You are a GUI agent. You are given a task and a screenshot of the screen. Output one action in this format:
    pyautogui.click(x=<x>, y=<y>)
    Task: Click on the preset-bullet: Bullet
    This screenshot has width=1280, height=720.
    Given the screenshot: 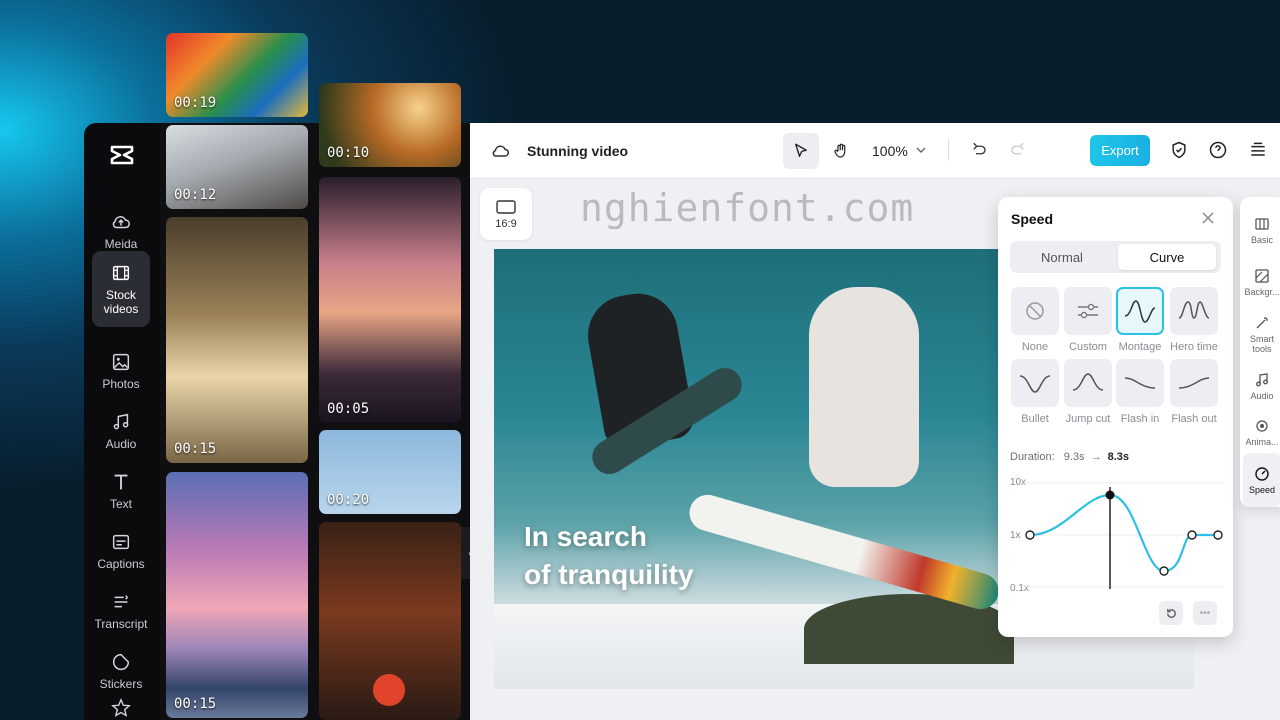 What is the action you would take?
    pyautogui.click(x=1035, y=392)
    